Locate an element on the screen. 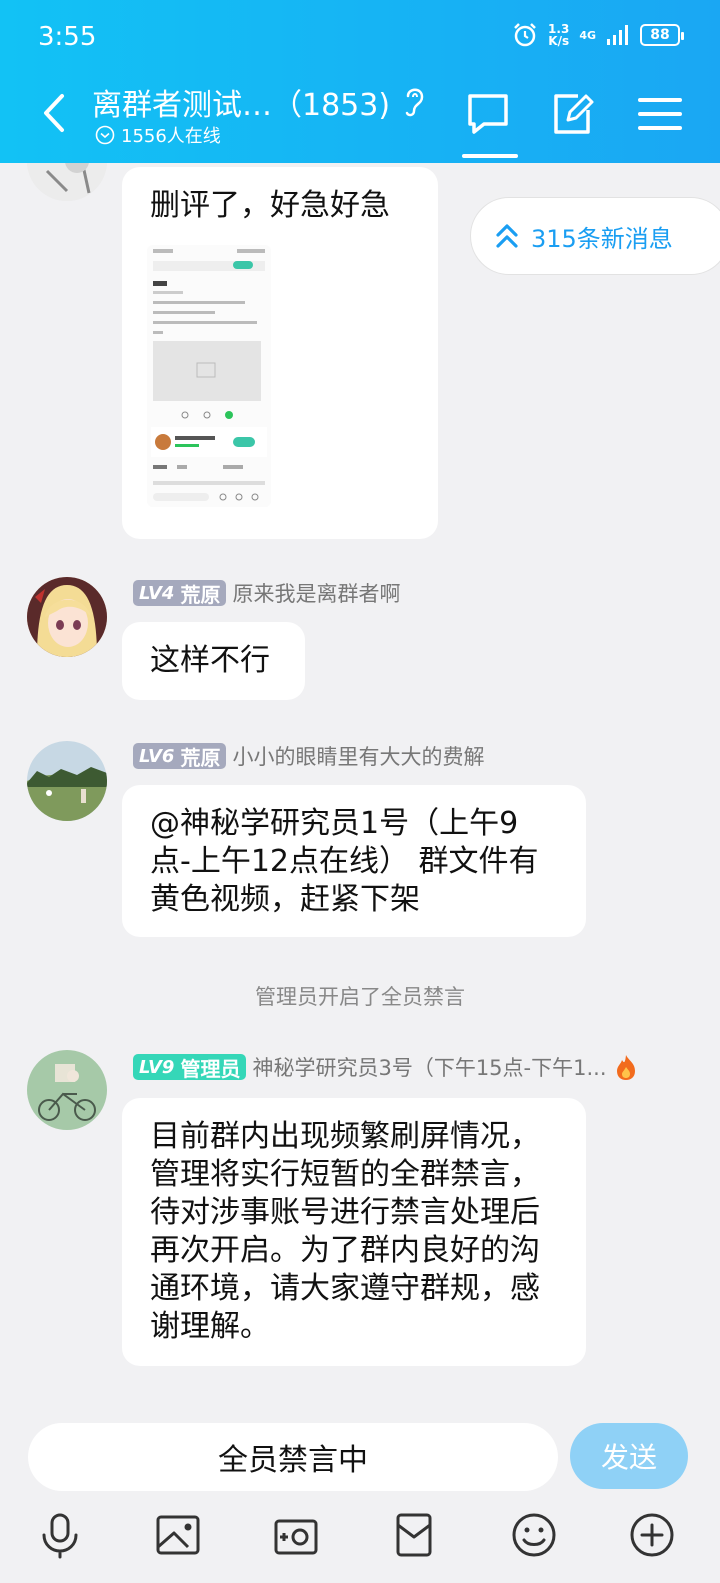  input-bar: 全员禁言中 发送 is located at coordinates (360, 1455).